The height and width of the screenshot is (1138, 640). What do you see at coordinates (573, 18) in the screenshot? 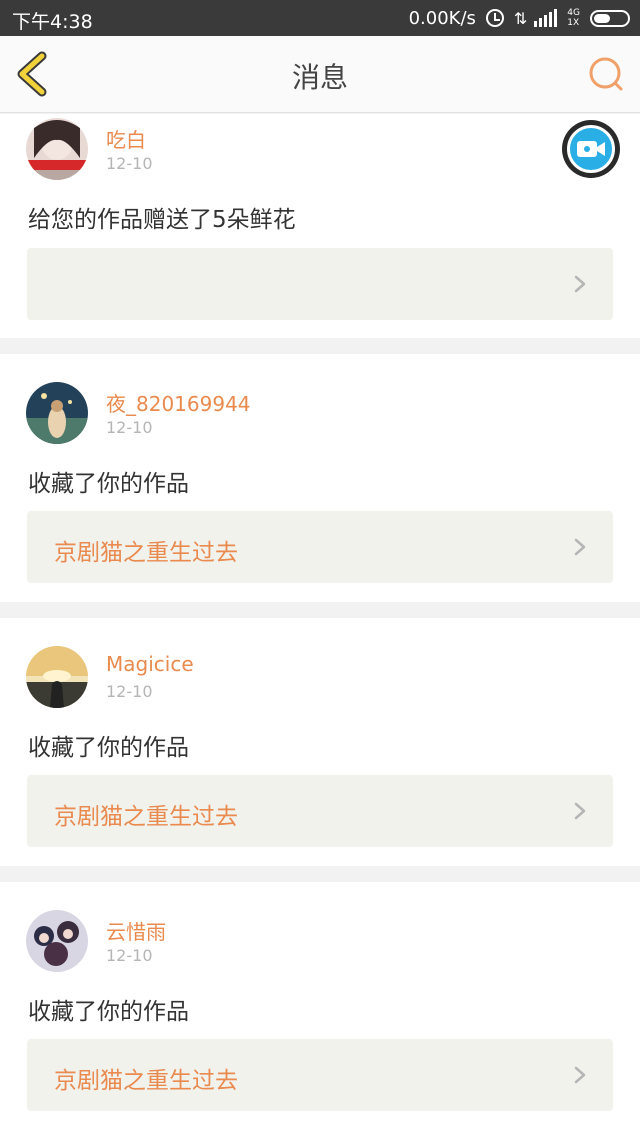
I see `network-type: 4G 1X` at bounding box center [573, 18].